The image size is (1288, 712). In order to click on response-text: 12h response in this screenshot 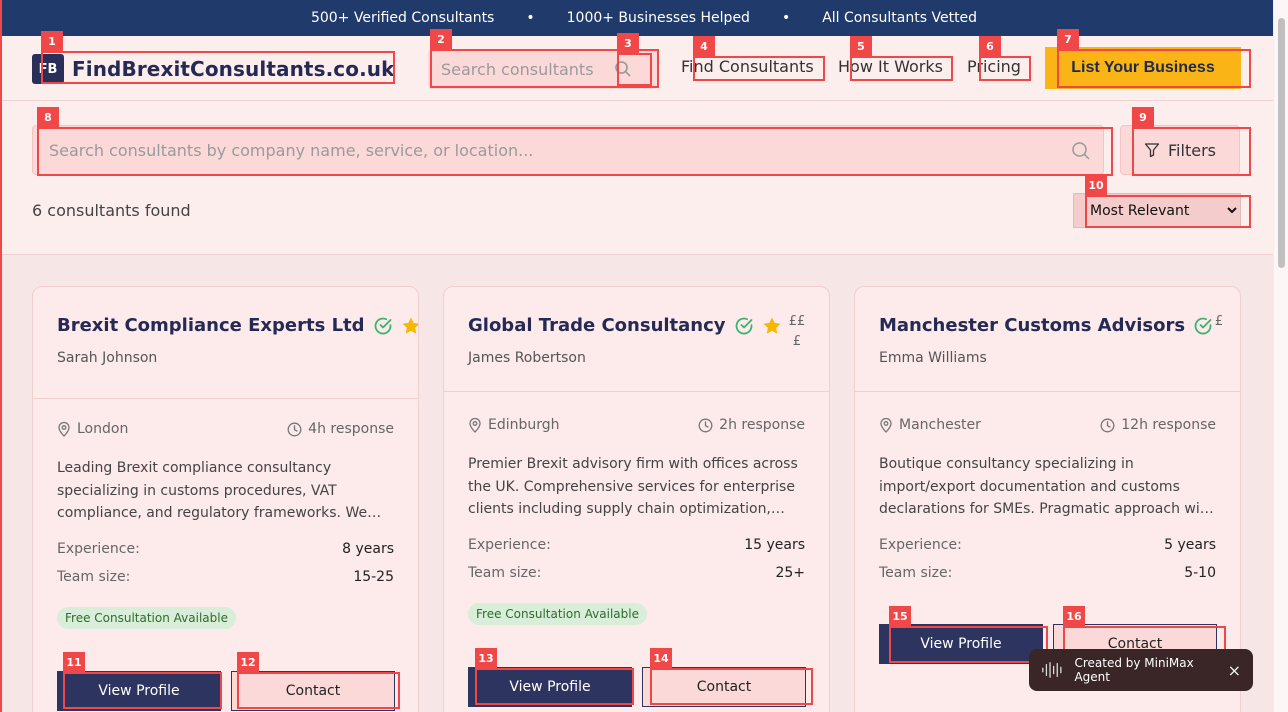, I will do `click(1168, 425)`.